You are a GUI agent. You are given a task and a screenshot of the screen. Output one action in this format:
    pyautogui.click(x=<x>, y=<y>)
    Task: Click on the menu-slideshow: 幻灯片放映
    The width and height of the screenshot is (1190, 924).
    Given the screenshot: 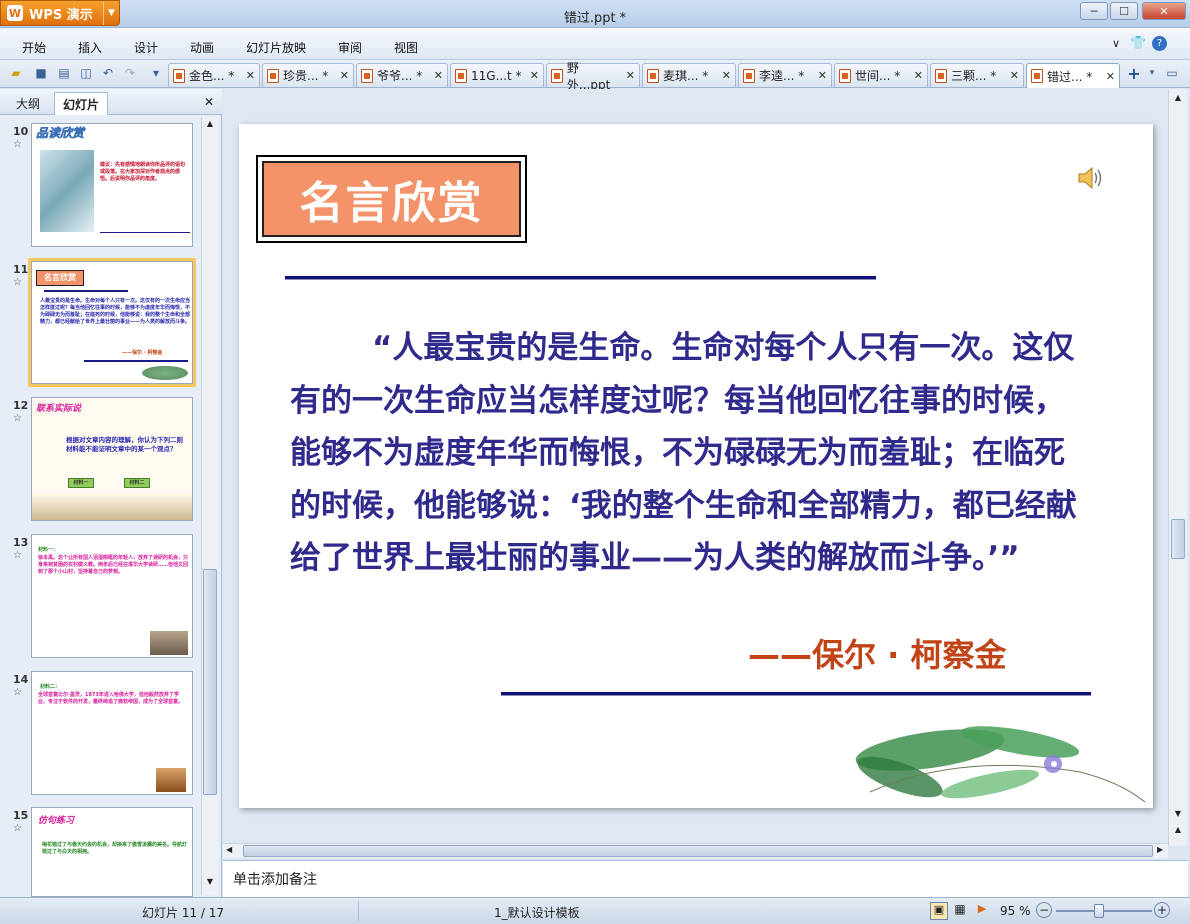 What is the action you would take?
    pyautogui.click(x=276, y=47)
    